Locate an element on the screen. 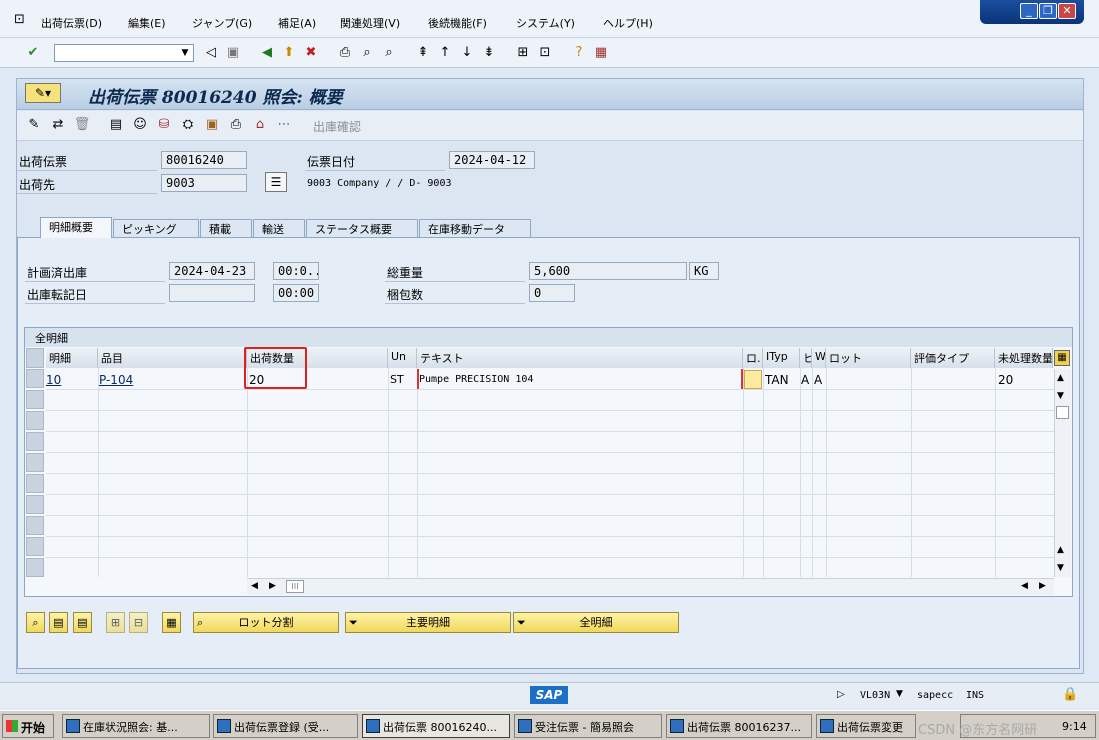 The width and height of the screenshot is (1099, 740). warehouse-icon: ⌂ is located at coordinates (260, 125).